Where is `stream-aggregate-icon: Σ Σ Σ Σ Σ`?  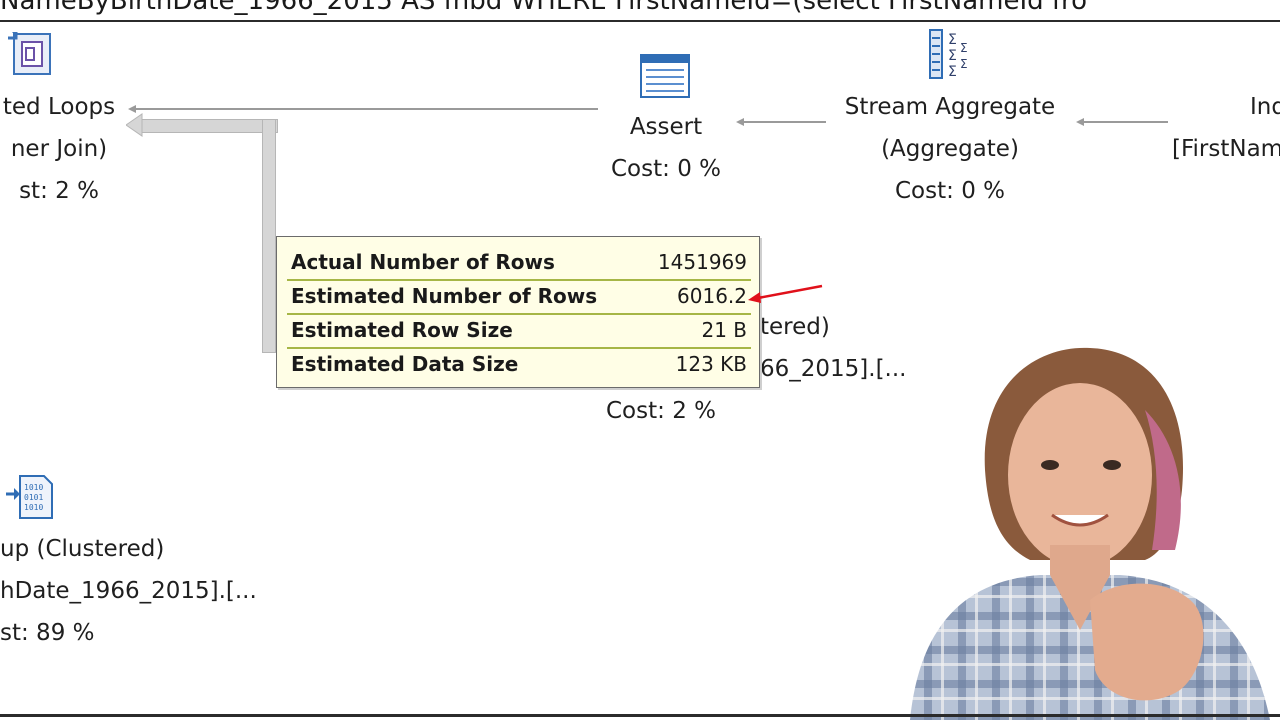
stream-aggregate-icon: Σ Σ Σ Σ Σ is located at coordinates (950, 54).